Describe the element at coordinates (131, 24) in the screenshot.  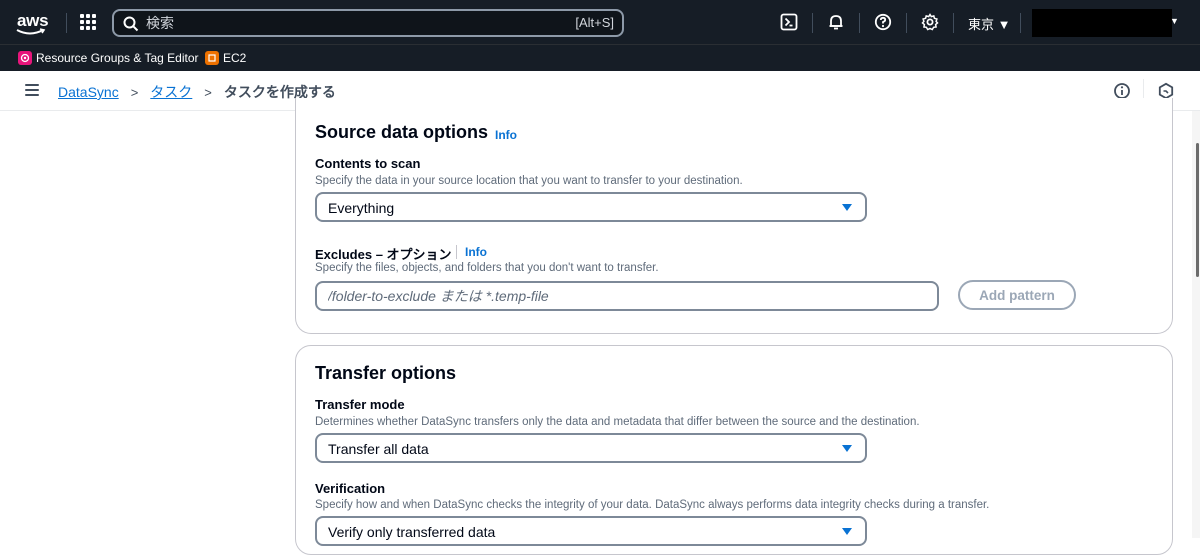
I see `search-icon` at that location.